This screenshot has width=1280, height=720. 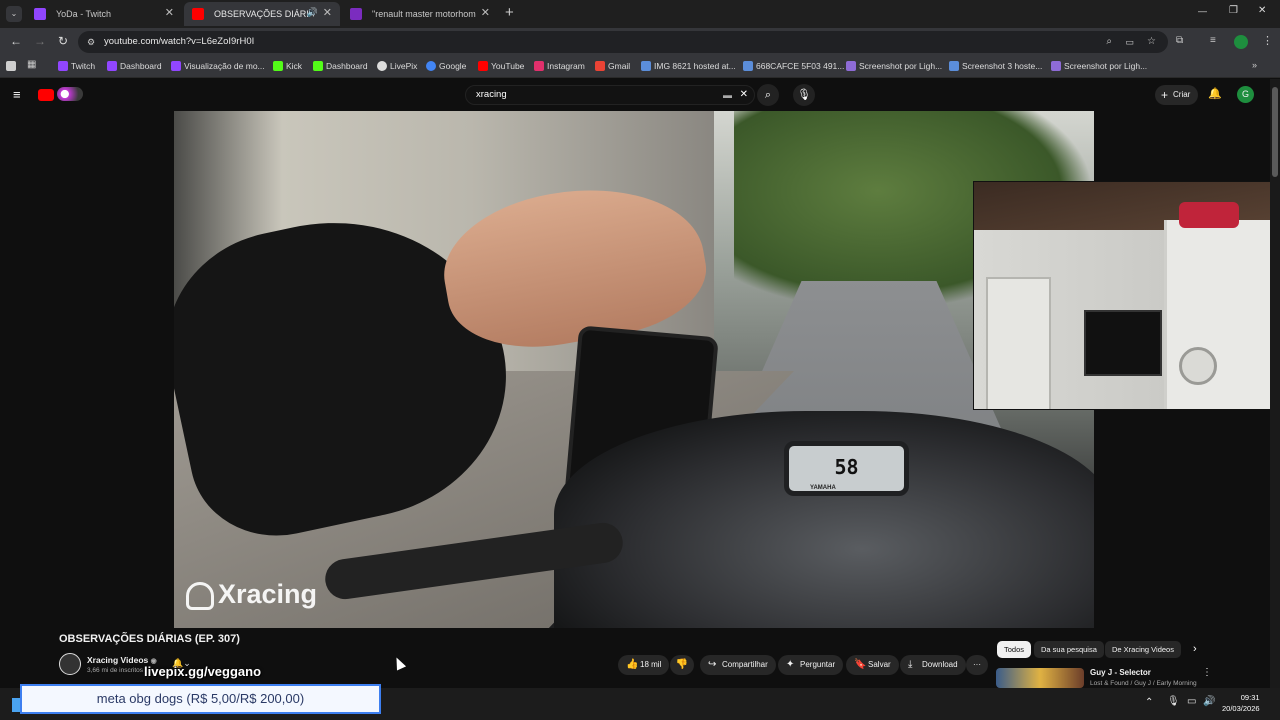 What do you see at coordinates (382, 66) in the screenshot?
I see `livepix-icon` at bounding box center [382, 66].